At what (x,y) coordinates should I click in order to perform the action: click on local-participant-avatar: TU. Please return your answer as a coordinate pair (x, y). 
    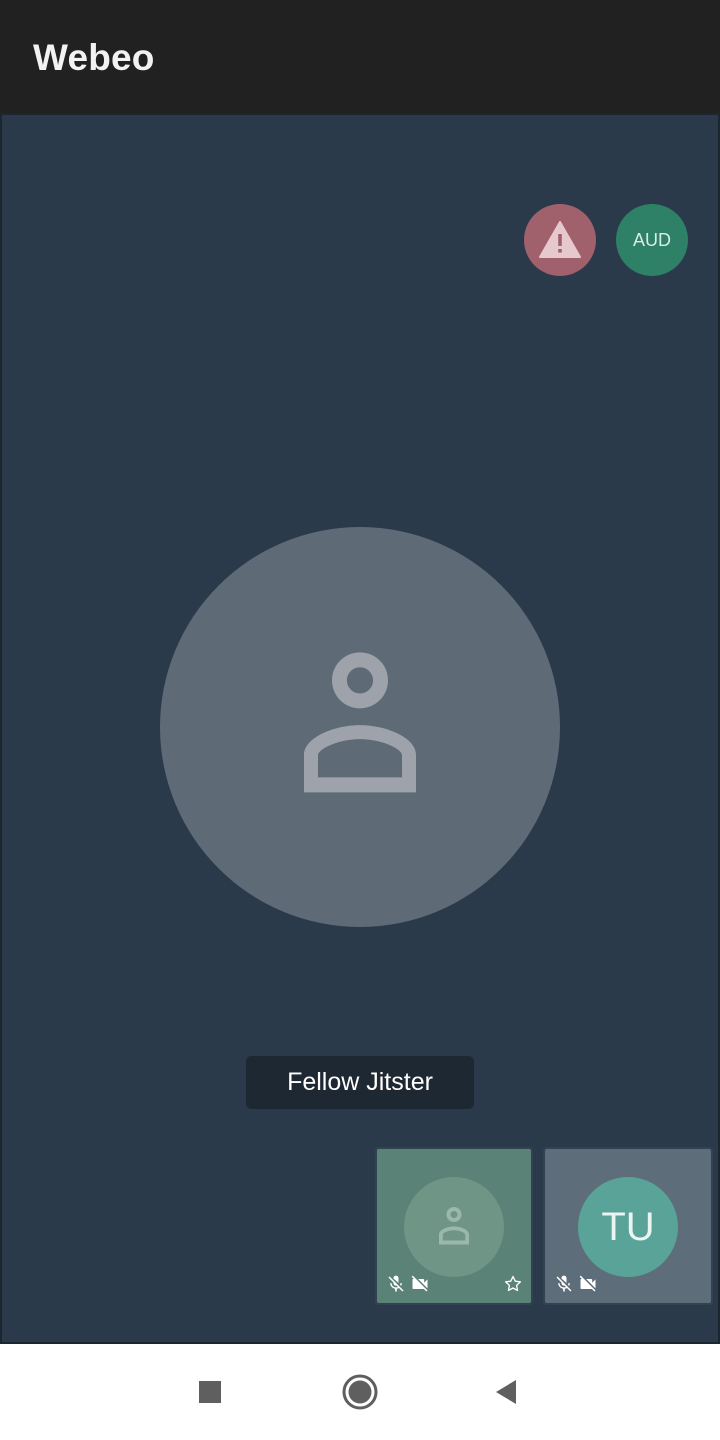
    Looking at the image, I should click on (628, 1227).